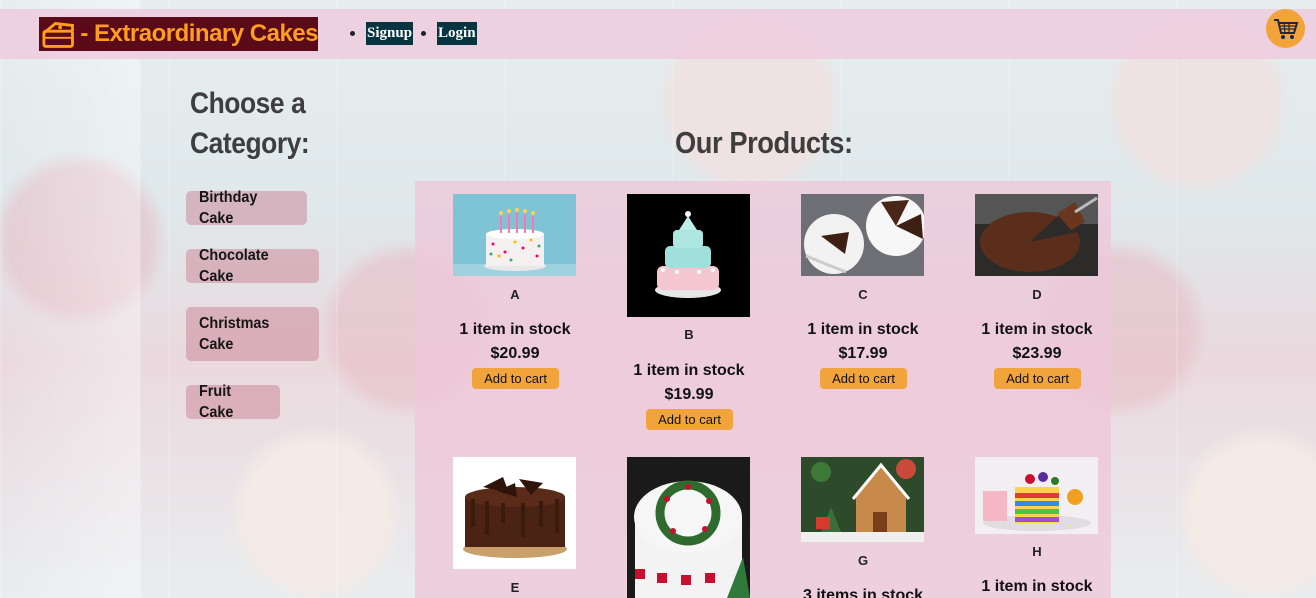  Describe the element at coordinates (58, 35) in the screenshot. I see `cake-logo-icon` at that location.